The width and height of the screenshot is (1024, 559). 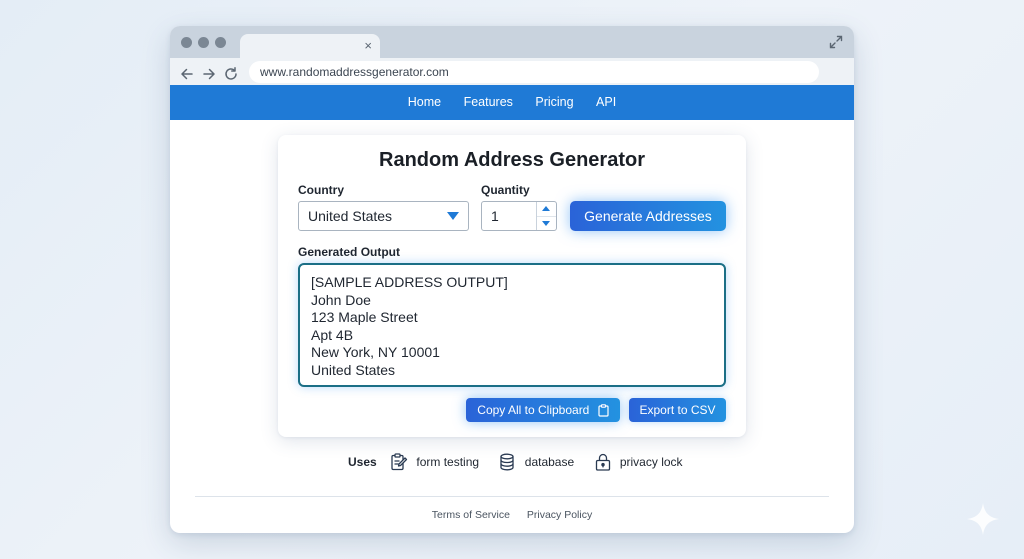 I want to click on nav-link-api: API, so click(x=606, y=102).